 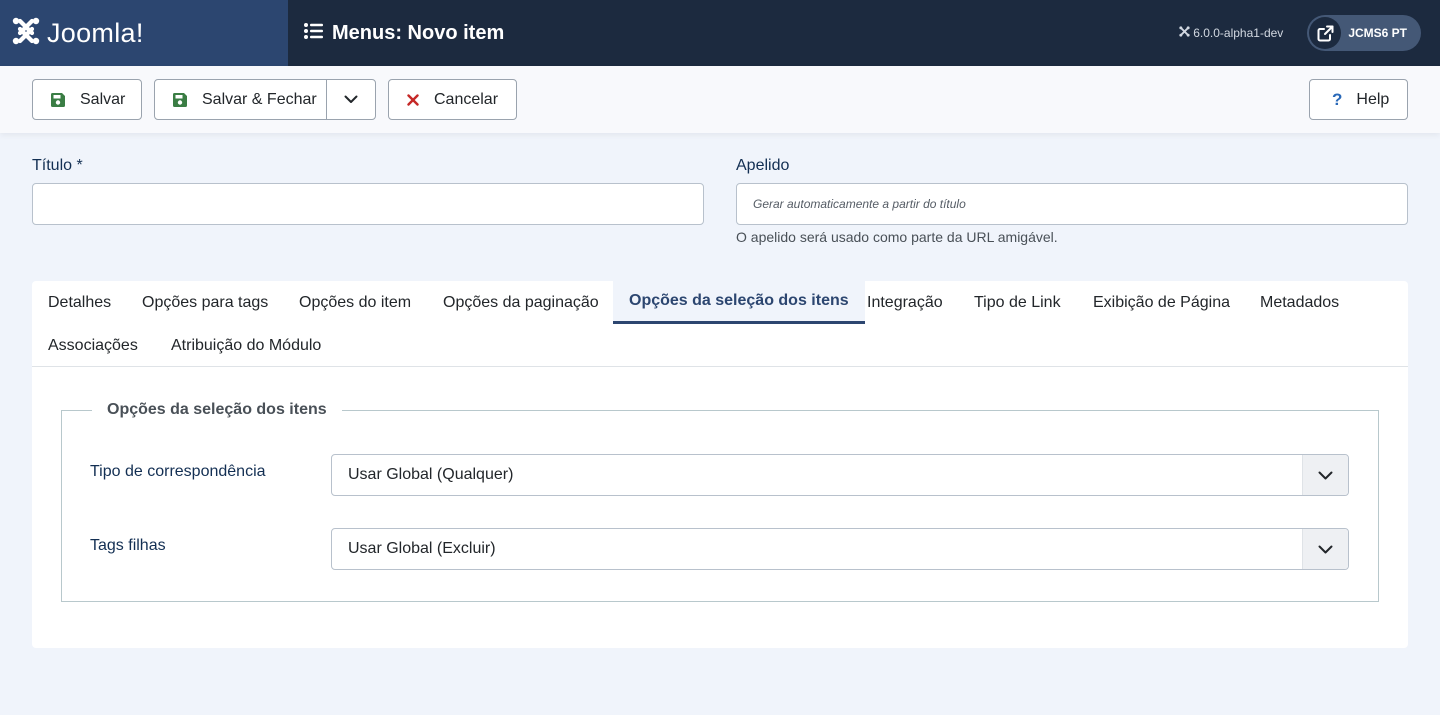 I want to click on alias-label: Apelido, so click(x=763, y=165).